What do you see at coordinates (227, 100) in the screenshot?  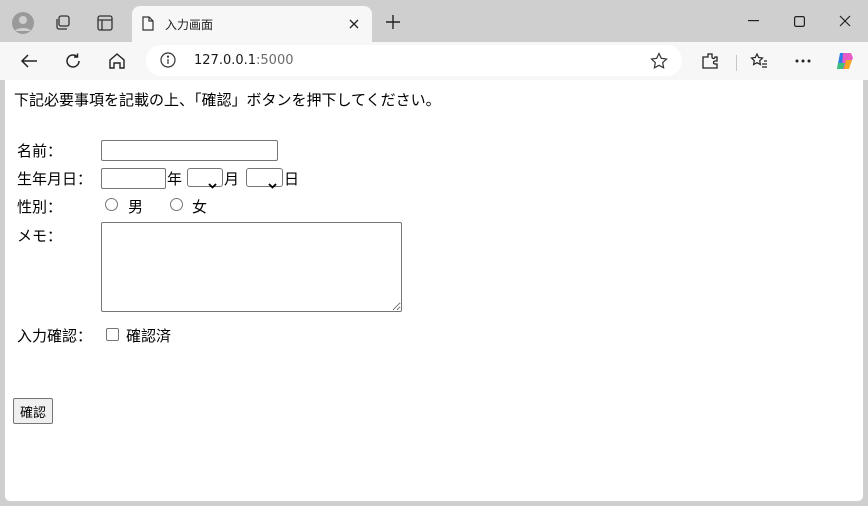 I see `instruction-text: 下記必要事項を記載の上、「確認」ボタンを押下してください。` at bounding box center [227, 100].